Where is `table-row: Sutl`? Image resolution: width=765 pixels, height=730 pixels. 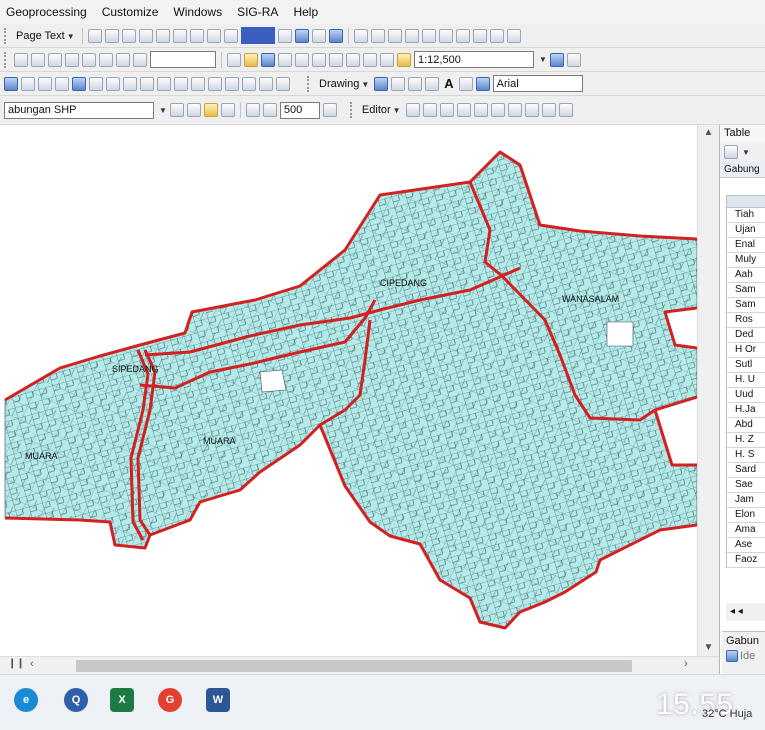
table-row: Sutl is located at coordinates (745, 365).